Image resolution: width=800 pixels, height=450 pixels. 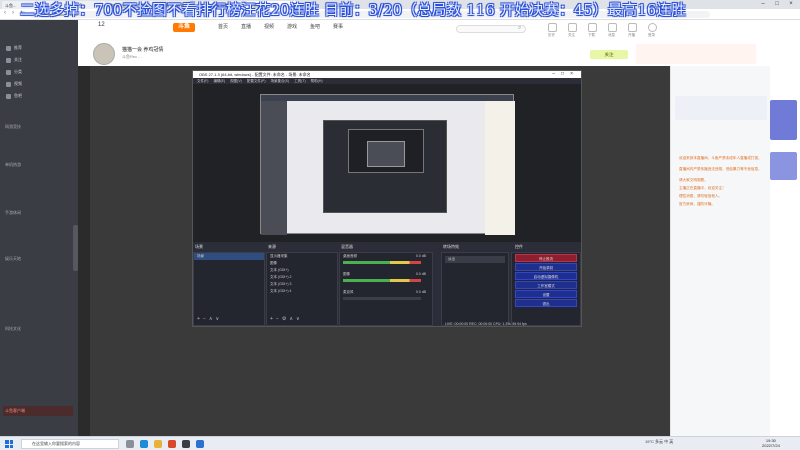 What do you see at coordinates (632, 27) in the screenshot?
I see `broadcast-icon` at bounding box center [632, 27].